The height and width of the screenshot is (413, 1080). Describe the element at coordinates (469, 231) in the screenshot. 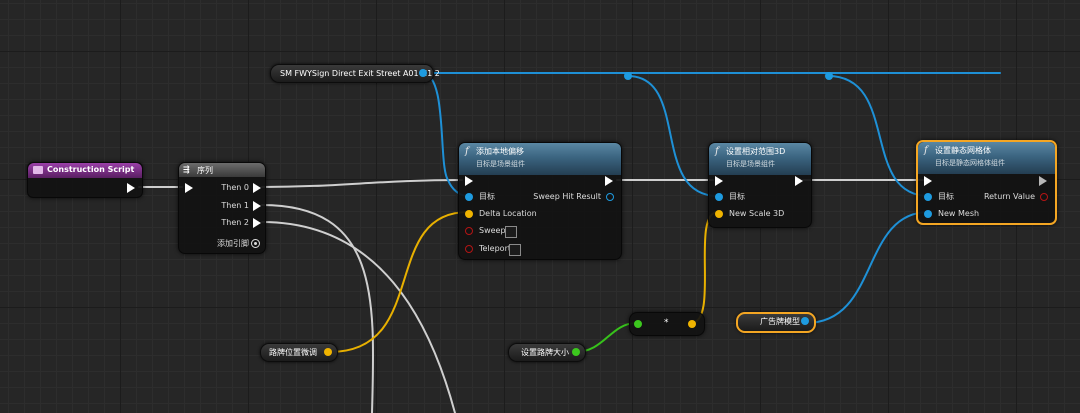

I see `sweep-pin` at that location.